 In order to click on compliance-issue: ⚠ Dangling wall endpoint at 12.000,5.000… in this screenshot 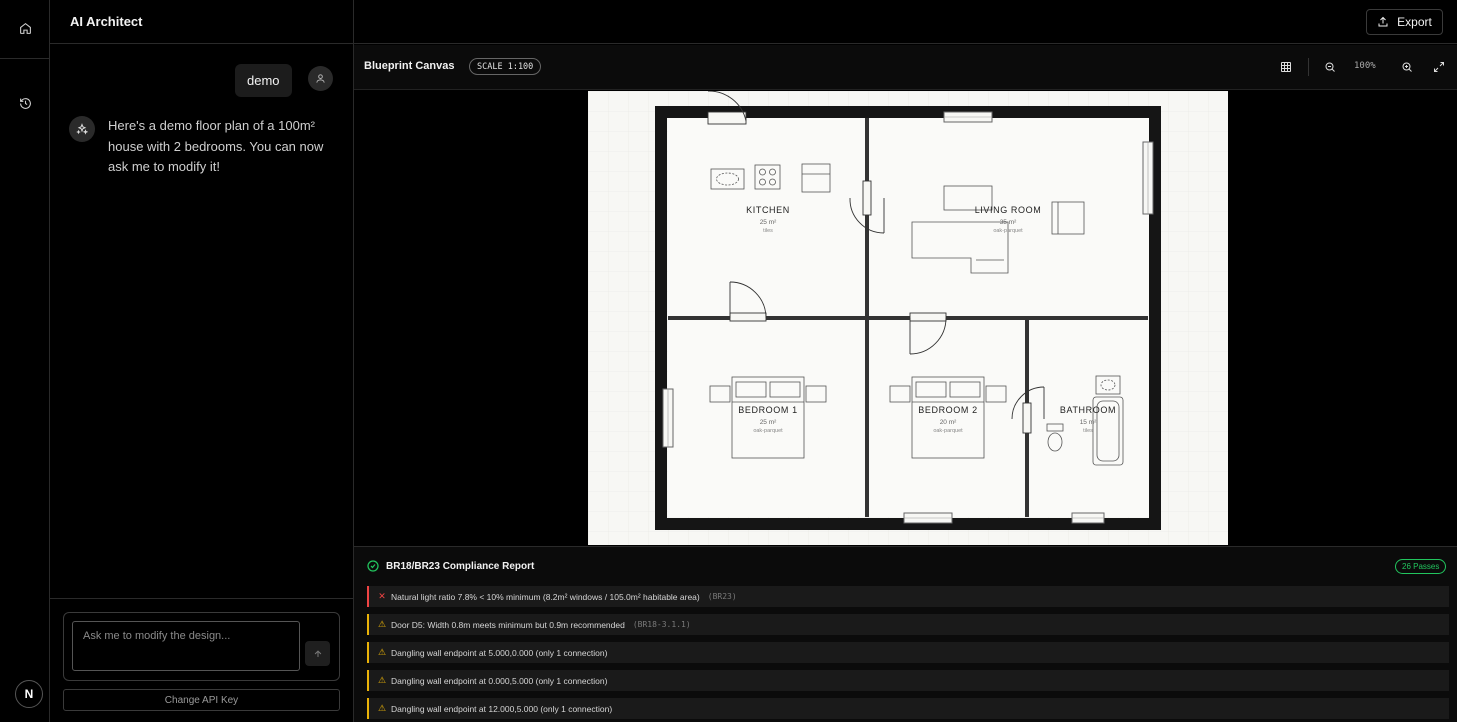, I will do `click(908, 708)`.